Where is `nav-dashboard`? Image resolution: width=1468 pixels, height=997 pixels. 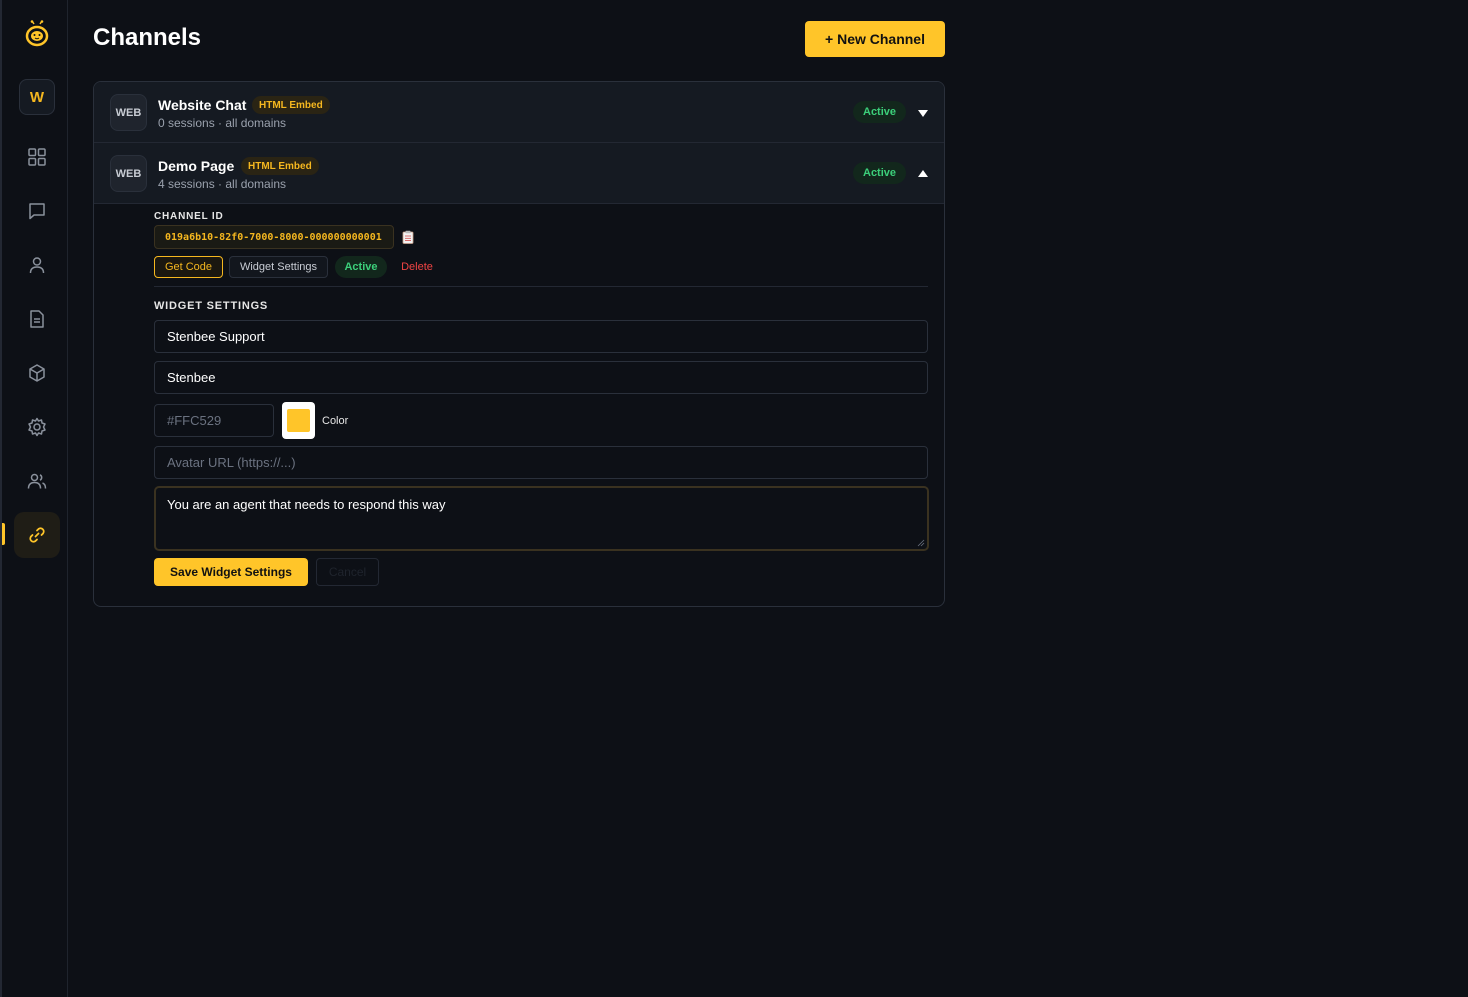 nav-dashboard is located at coordinates (37, 157).